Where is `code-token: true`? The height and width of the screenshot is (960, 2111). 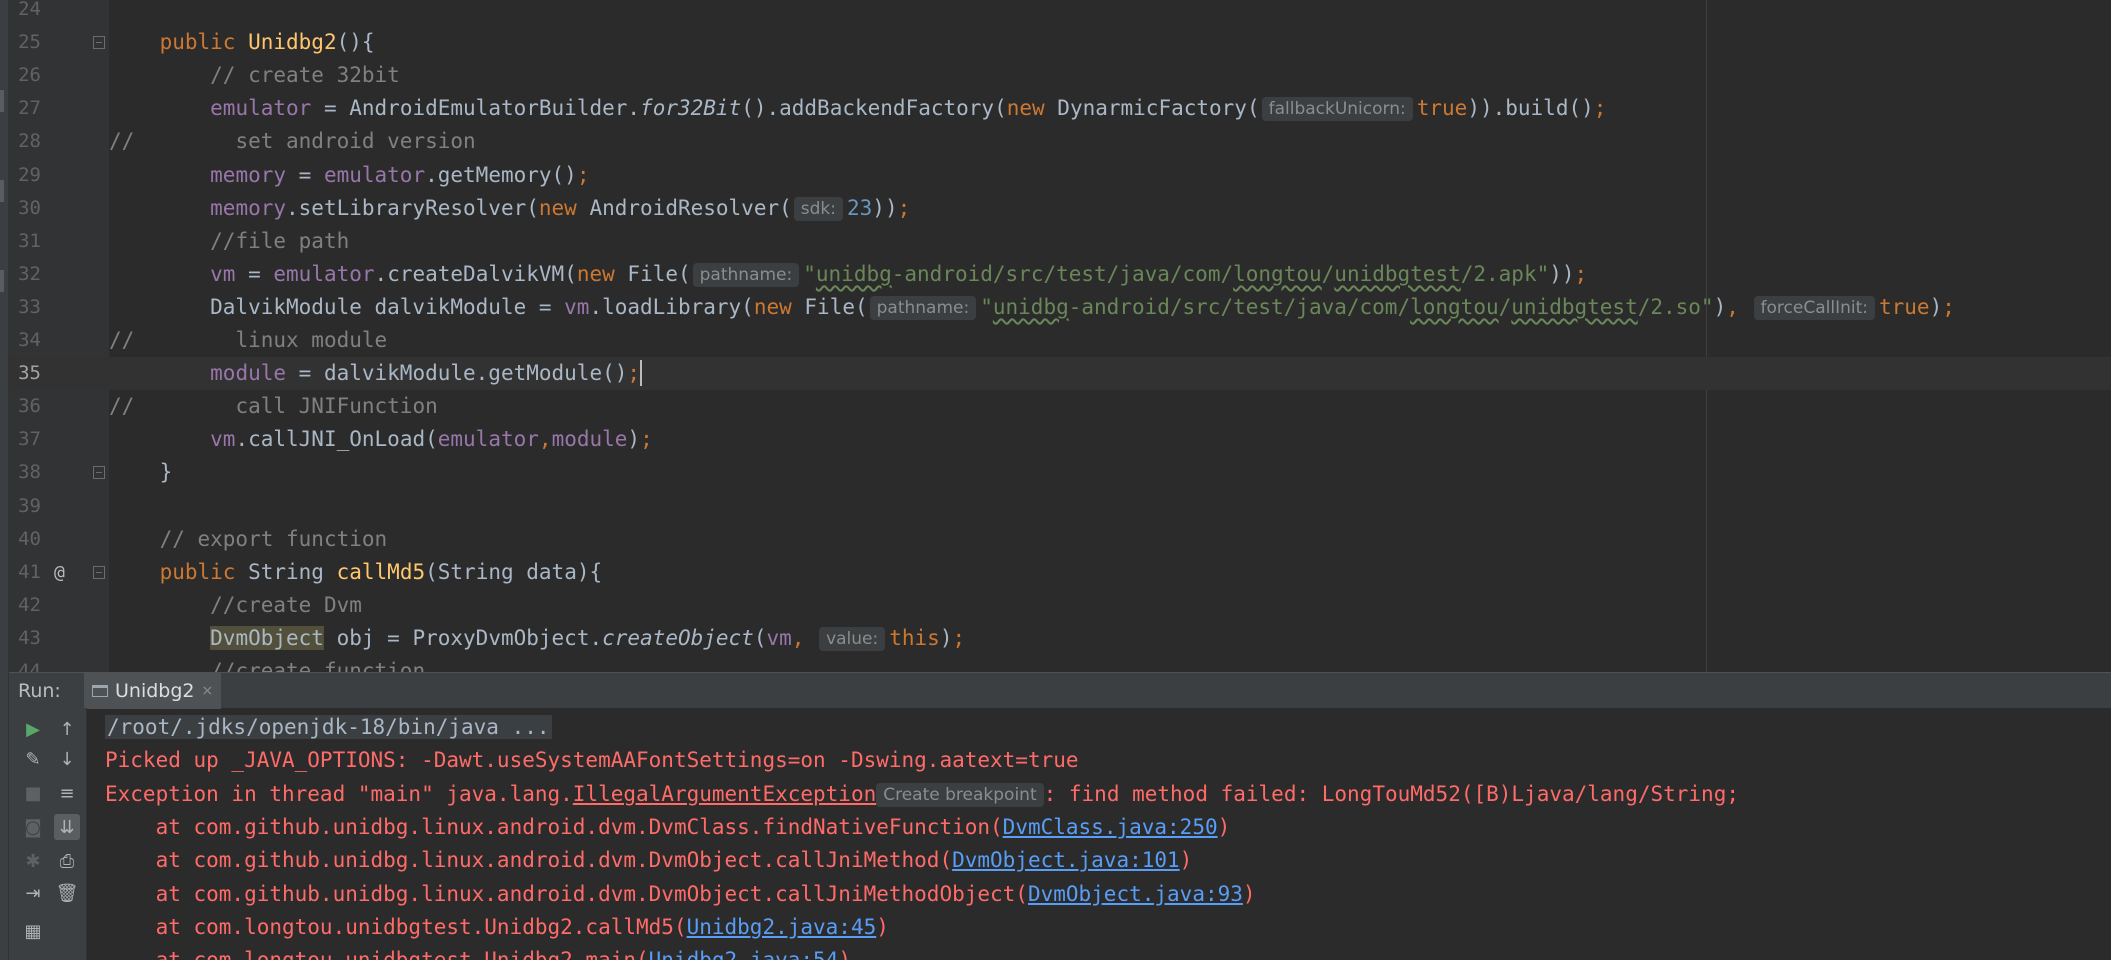 code-token: true is located at coordinates (1904, 306).